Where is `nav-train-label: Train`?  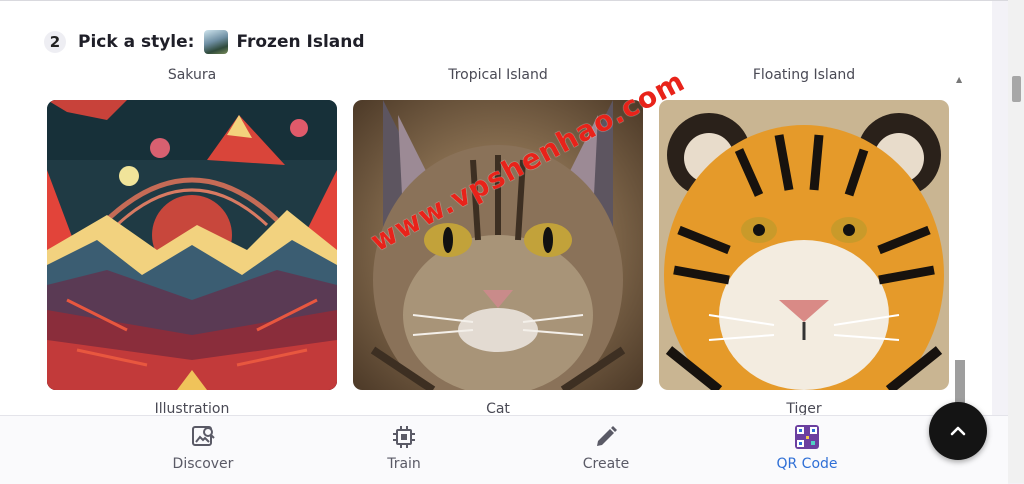
nav-train-label: Train is located at coordinates (404, 464).